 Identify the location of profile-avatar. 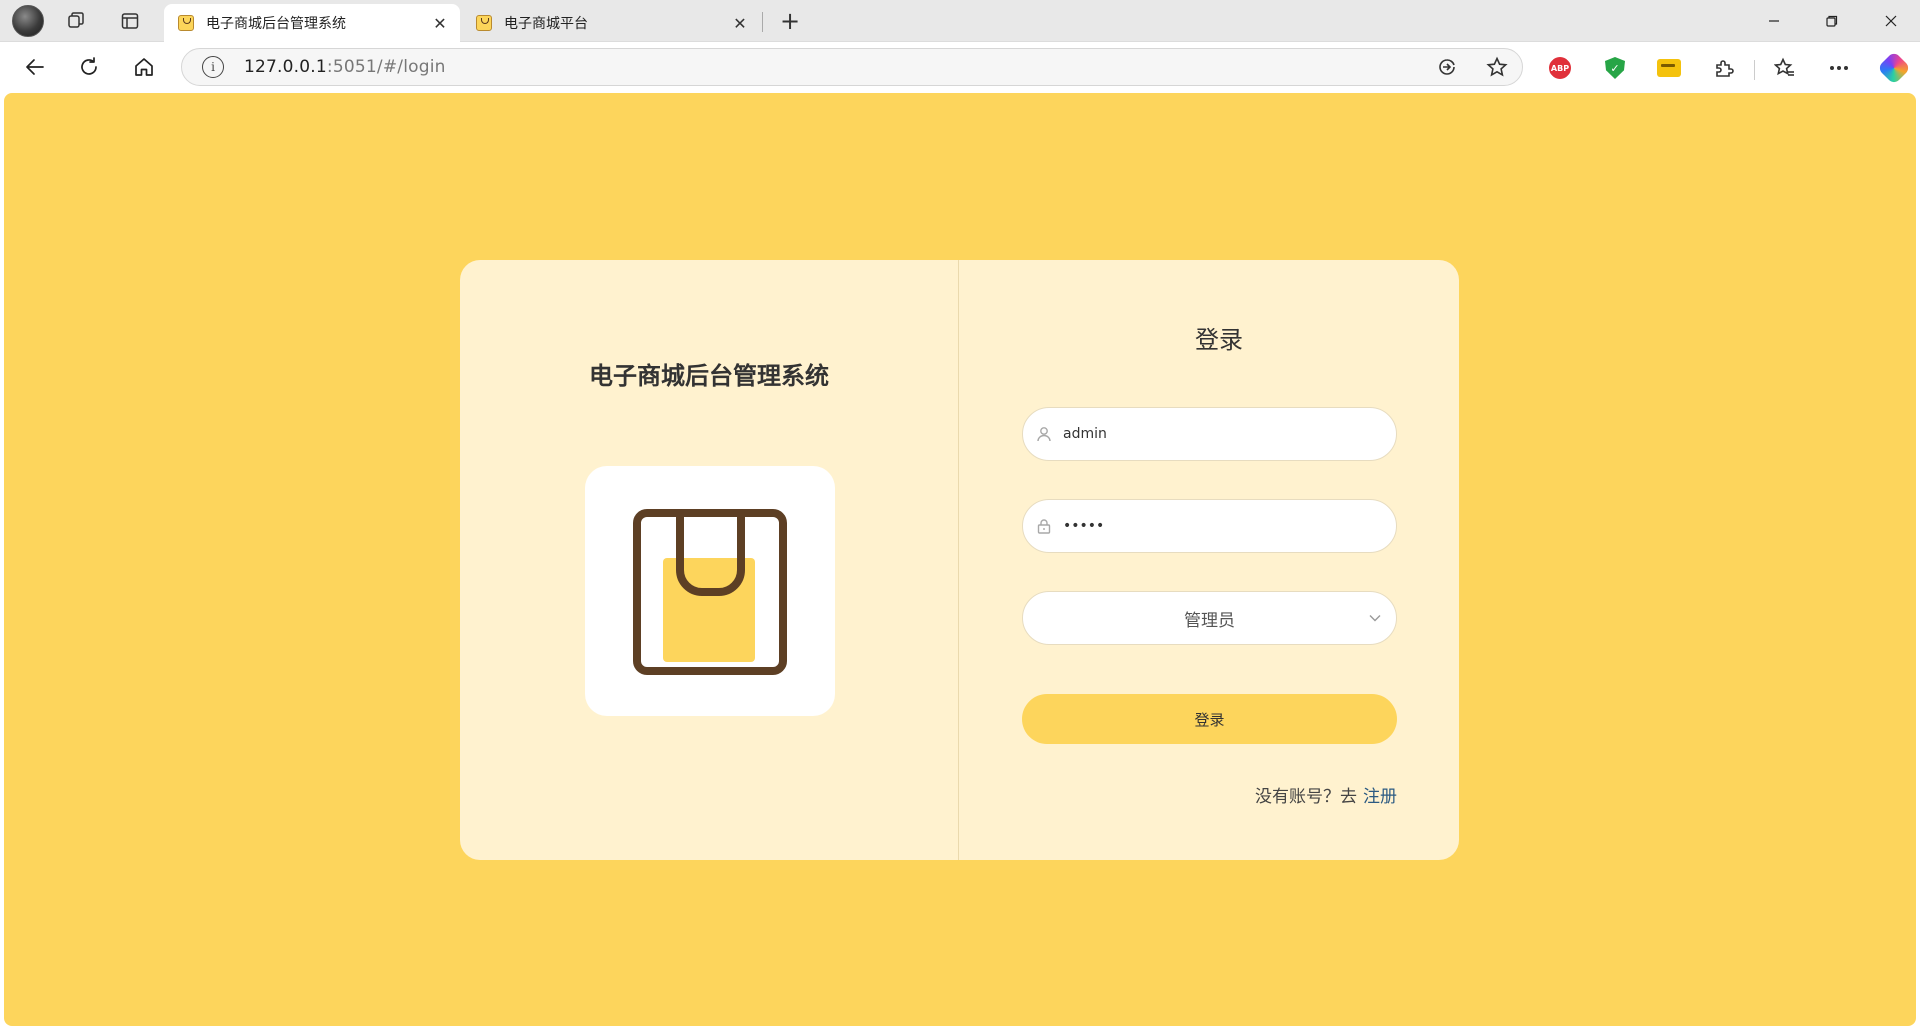
(28, 21).